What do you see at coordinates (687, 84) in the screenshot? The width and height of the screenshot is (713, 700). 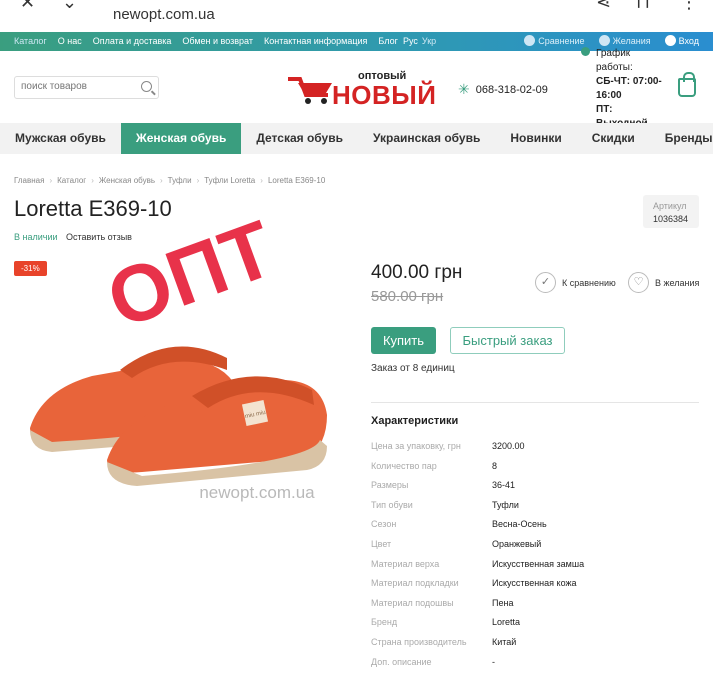 I see `cart-bag-icon` at bounding box center [687, 84].